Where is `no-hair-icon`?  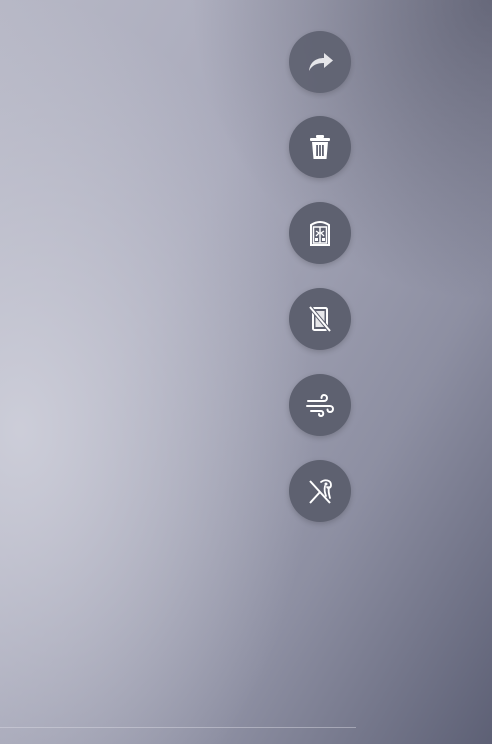
no-hair-icon is located at coordinates (320, 491).